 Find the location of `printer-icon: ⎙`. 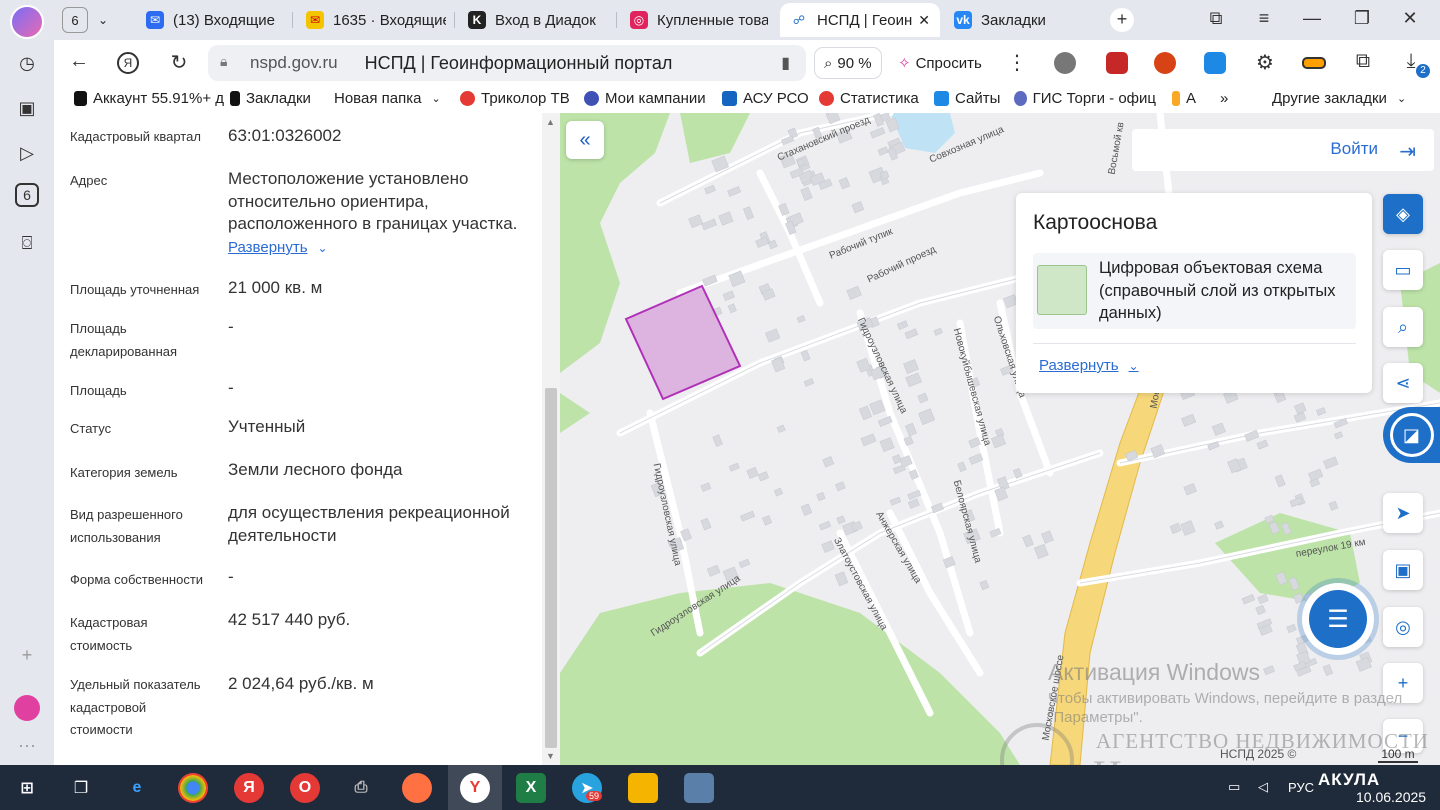

printer-icon: ⎙ is located at coordinates (361, 788).